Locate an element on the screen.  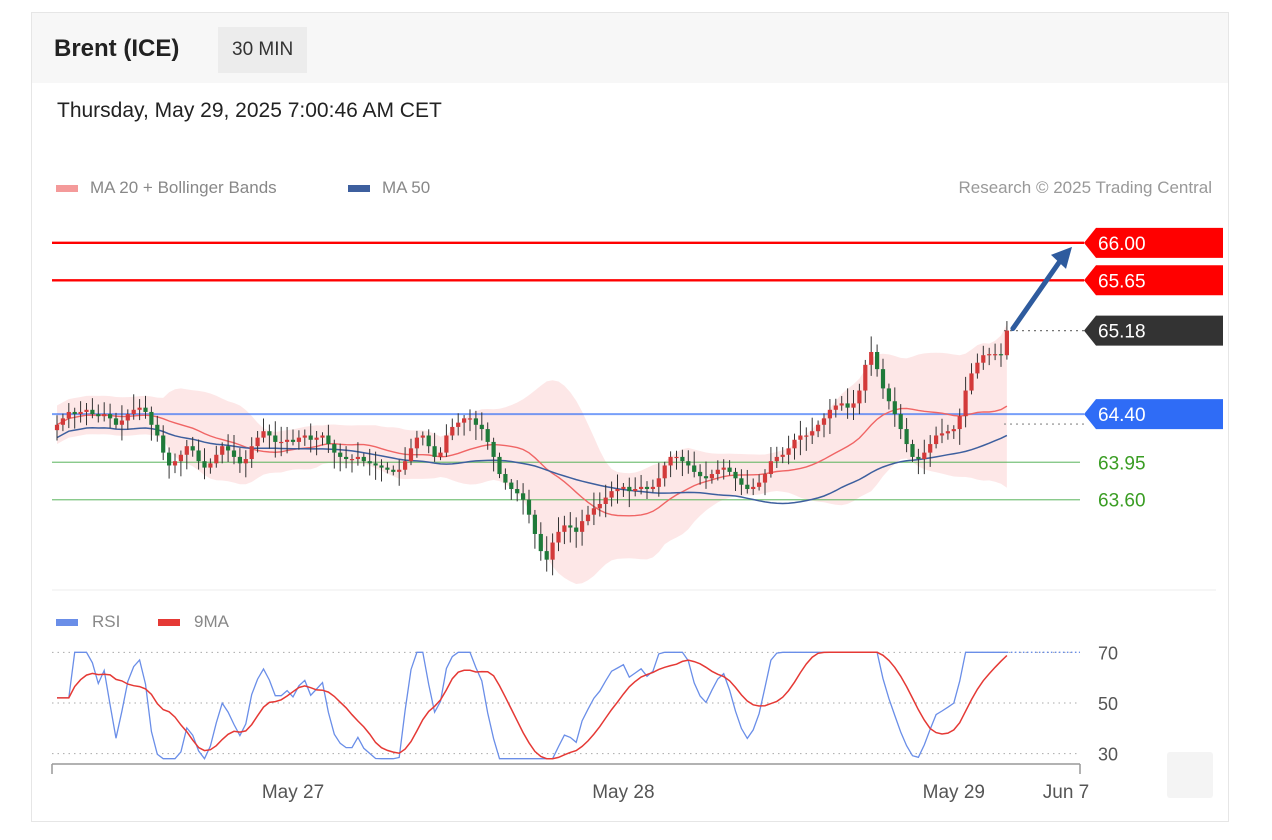
rsi-tick-30: 30 is located at coordinates (1108, 755).